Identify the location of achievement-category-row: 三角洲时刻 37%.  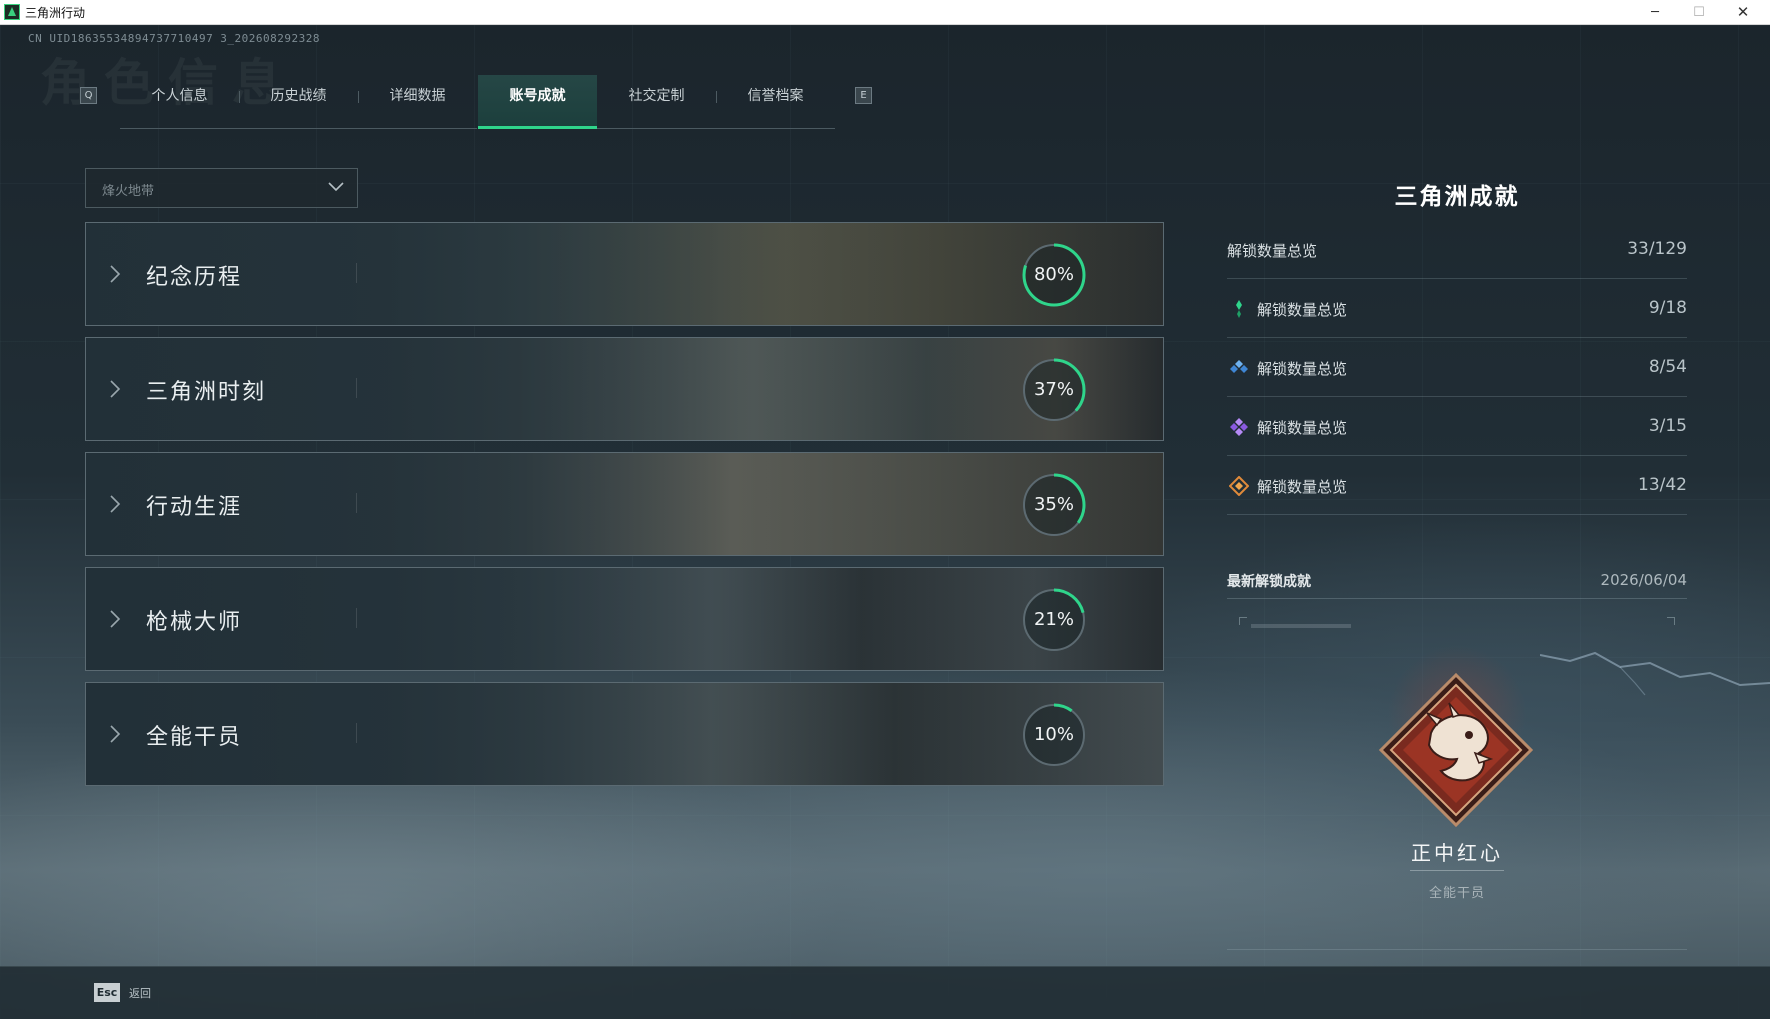
(624, 389).